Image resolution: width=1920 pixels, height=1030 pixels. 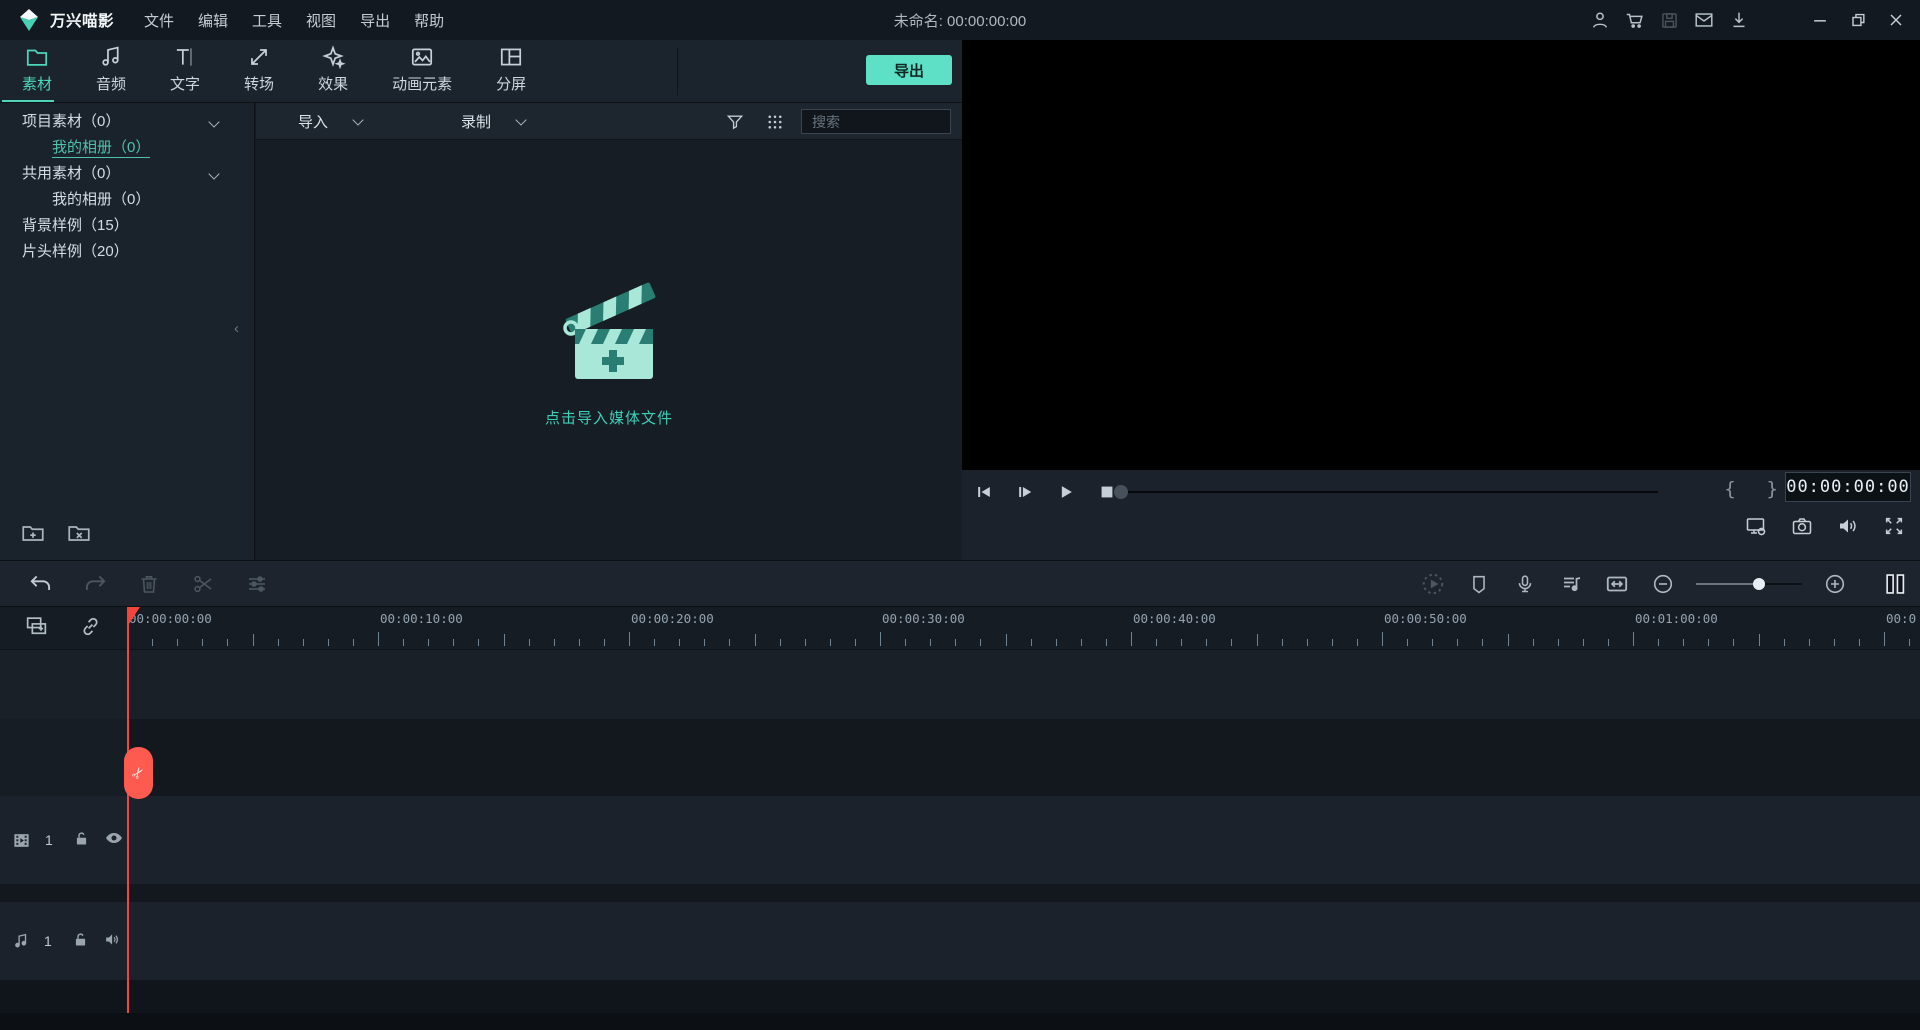 I want to click on account-icon, so click(x=1600, y=20).